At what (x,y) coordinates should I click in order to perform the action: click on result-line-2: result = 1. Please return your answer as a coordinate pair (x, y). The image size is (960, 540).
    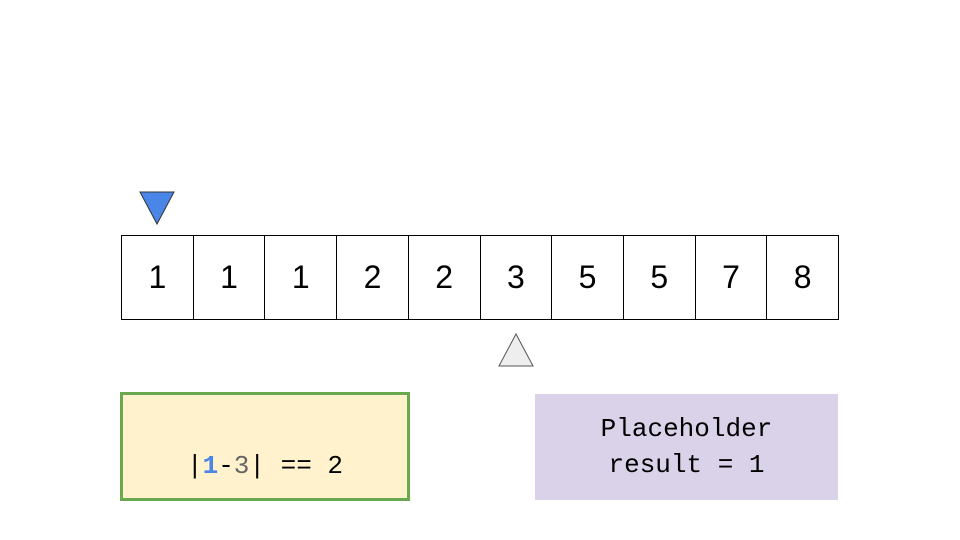
    Looking at the image, I should click on (686, 465).